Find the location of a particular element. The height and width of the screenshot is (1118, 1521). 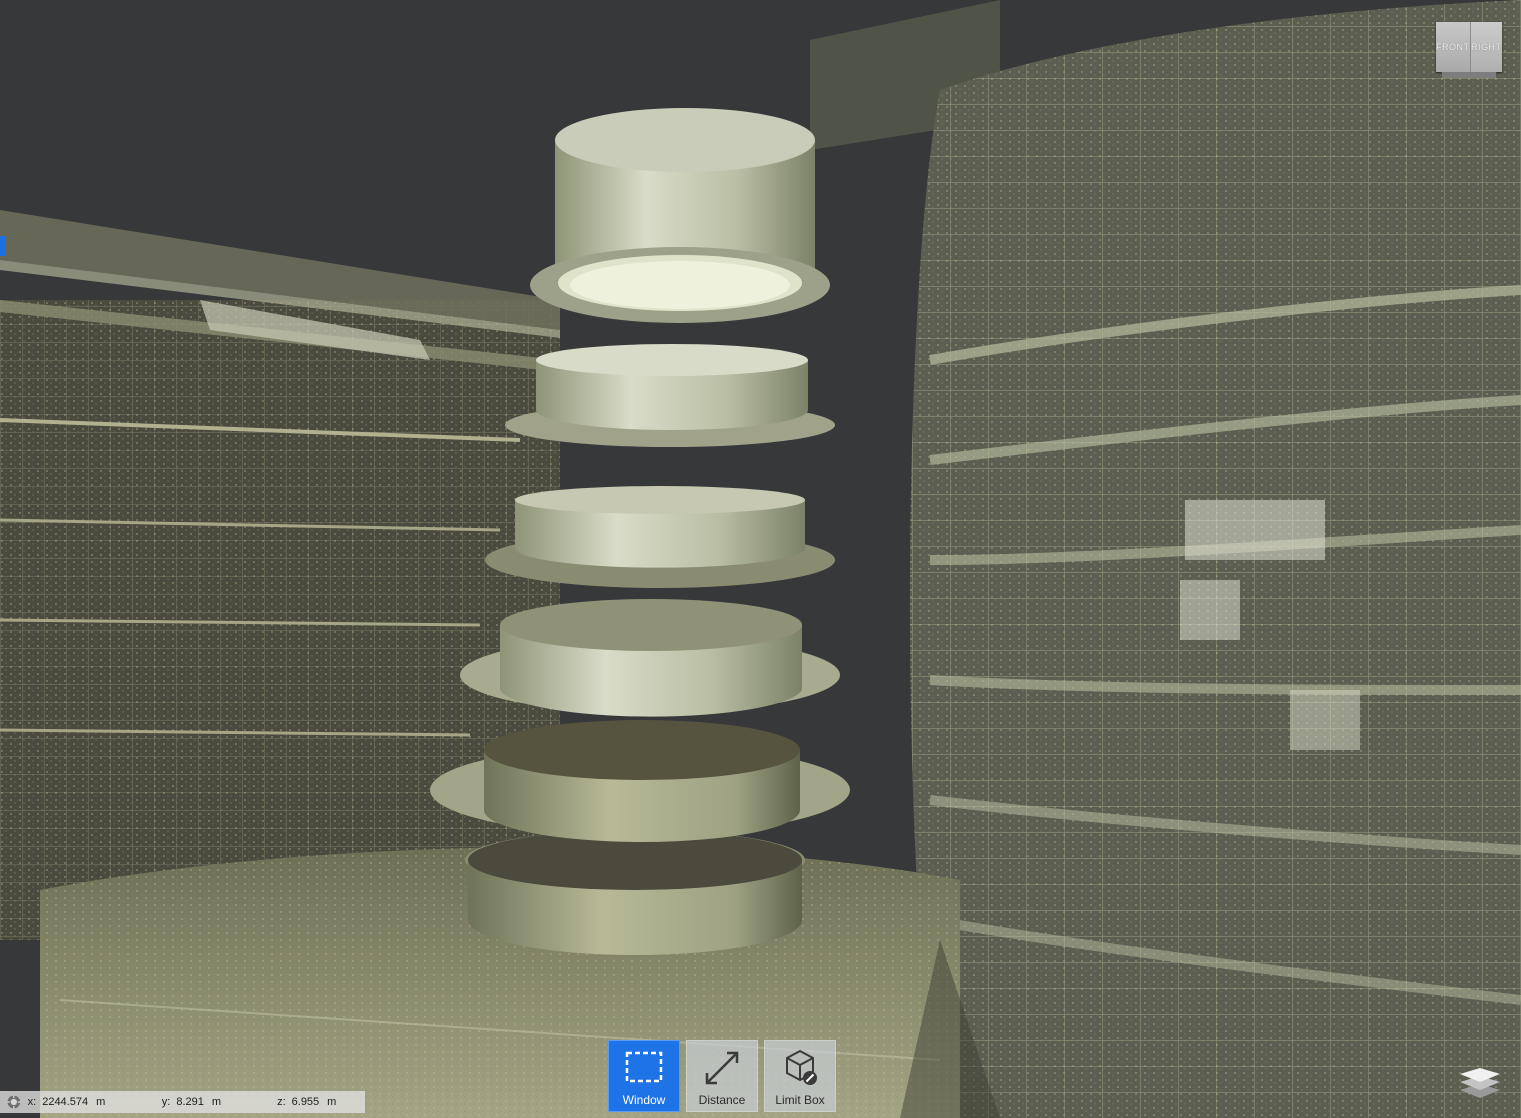

coord-z-value: 6.955 is located at coordinates (305, 1102).